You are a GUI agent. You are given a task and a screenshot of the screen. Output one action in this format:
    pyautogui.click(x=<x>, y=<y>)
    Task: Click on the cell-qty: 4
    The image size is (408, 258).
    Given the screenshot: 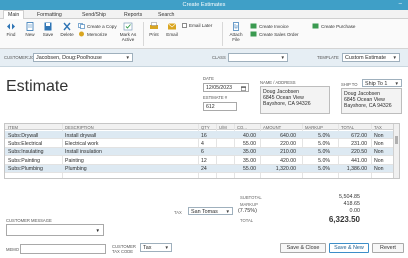 What is the action you would take?
    pyautogui.click(x=202, y=144)
    